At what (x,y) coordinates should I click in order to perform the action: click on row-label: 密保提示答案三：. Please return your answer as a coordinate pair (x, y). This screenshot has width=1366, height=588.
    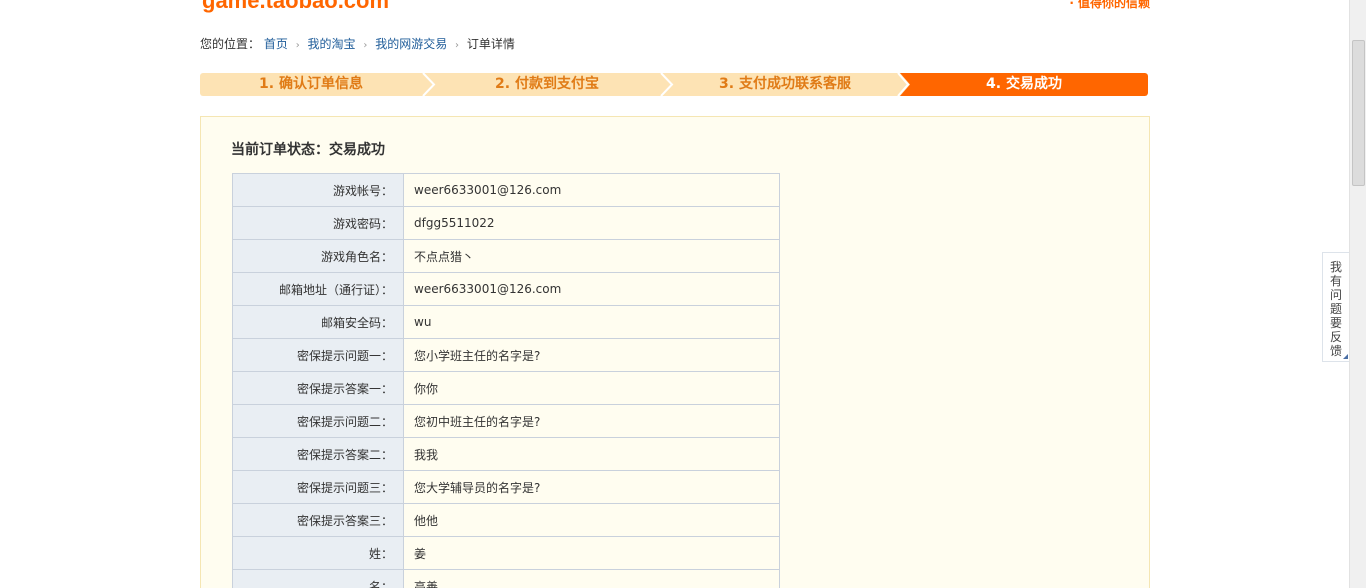
    Looking at the image, I should click on (318, 520).